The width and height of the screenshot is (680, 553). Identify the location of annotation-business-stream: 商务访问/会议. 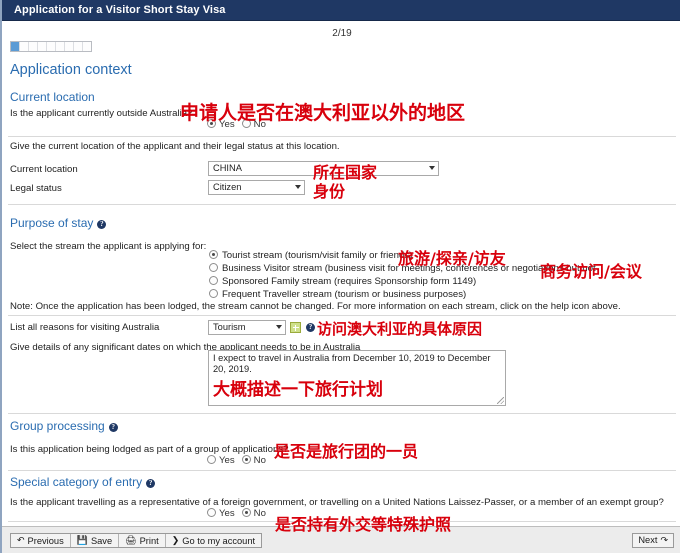
(591, 271).